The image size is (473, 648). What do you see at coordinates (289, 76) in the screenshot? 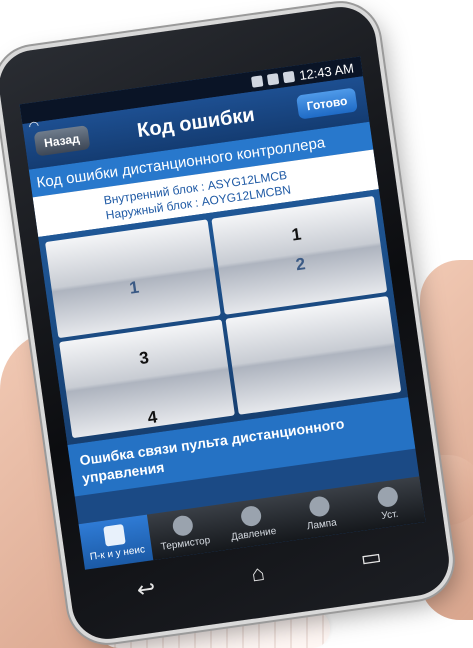
I see `signal-icon` at bounding box center [289, 76].